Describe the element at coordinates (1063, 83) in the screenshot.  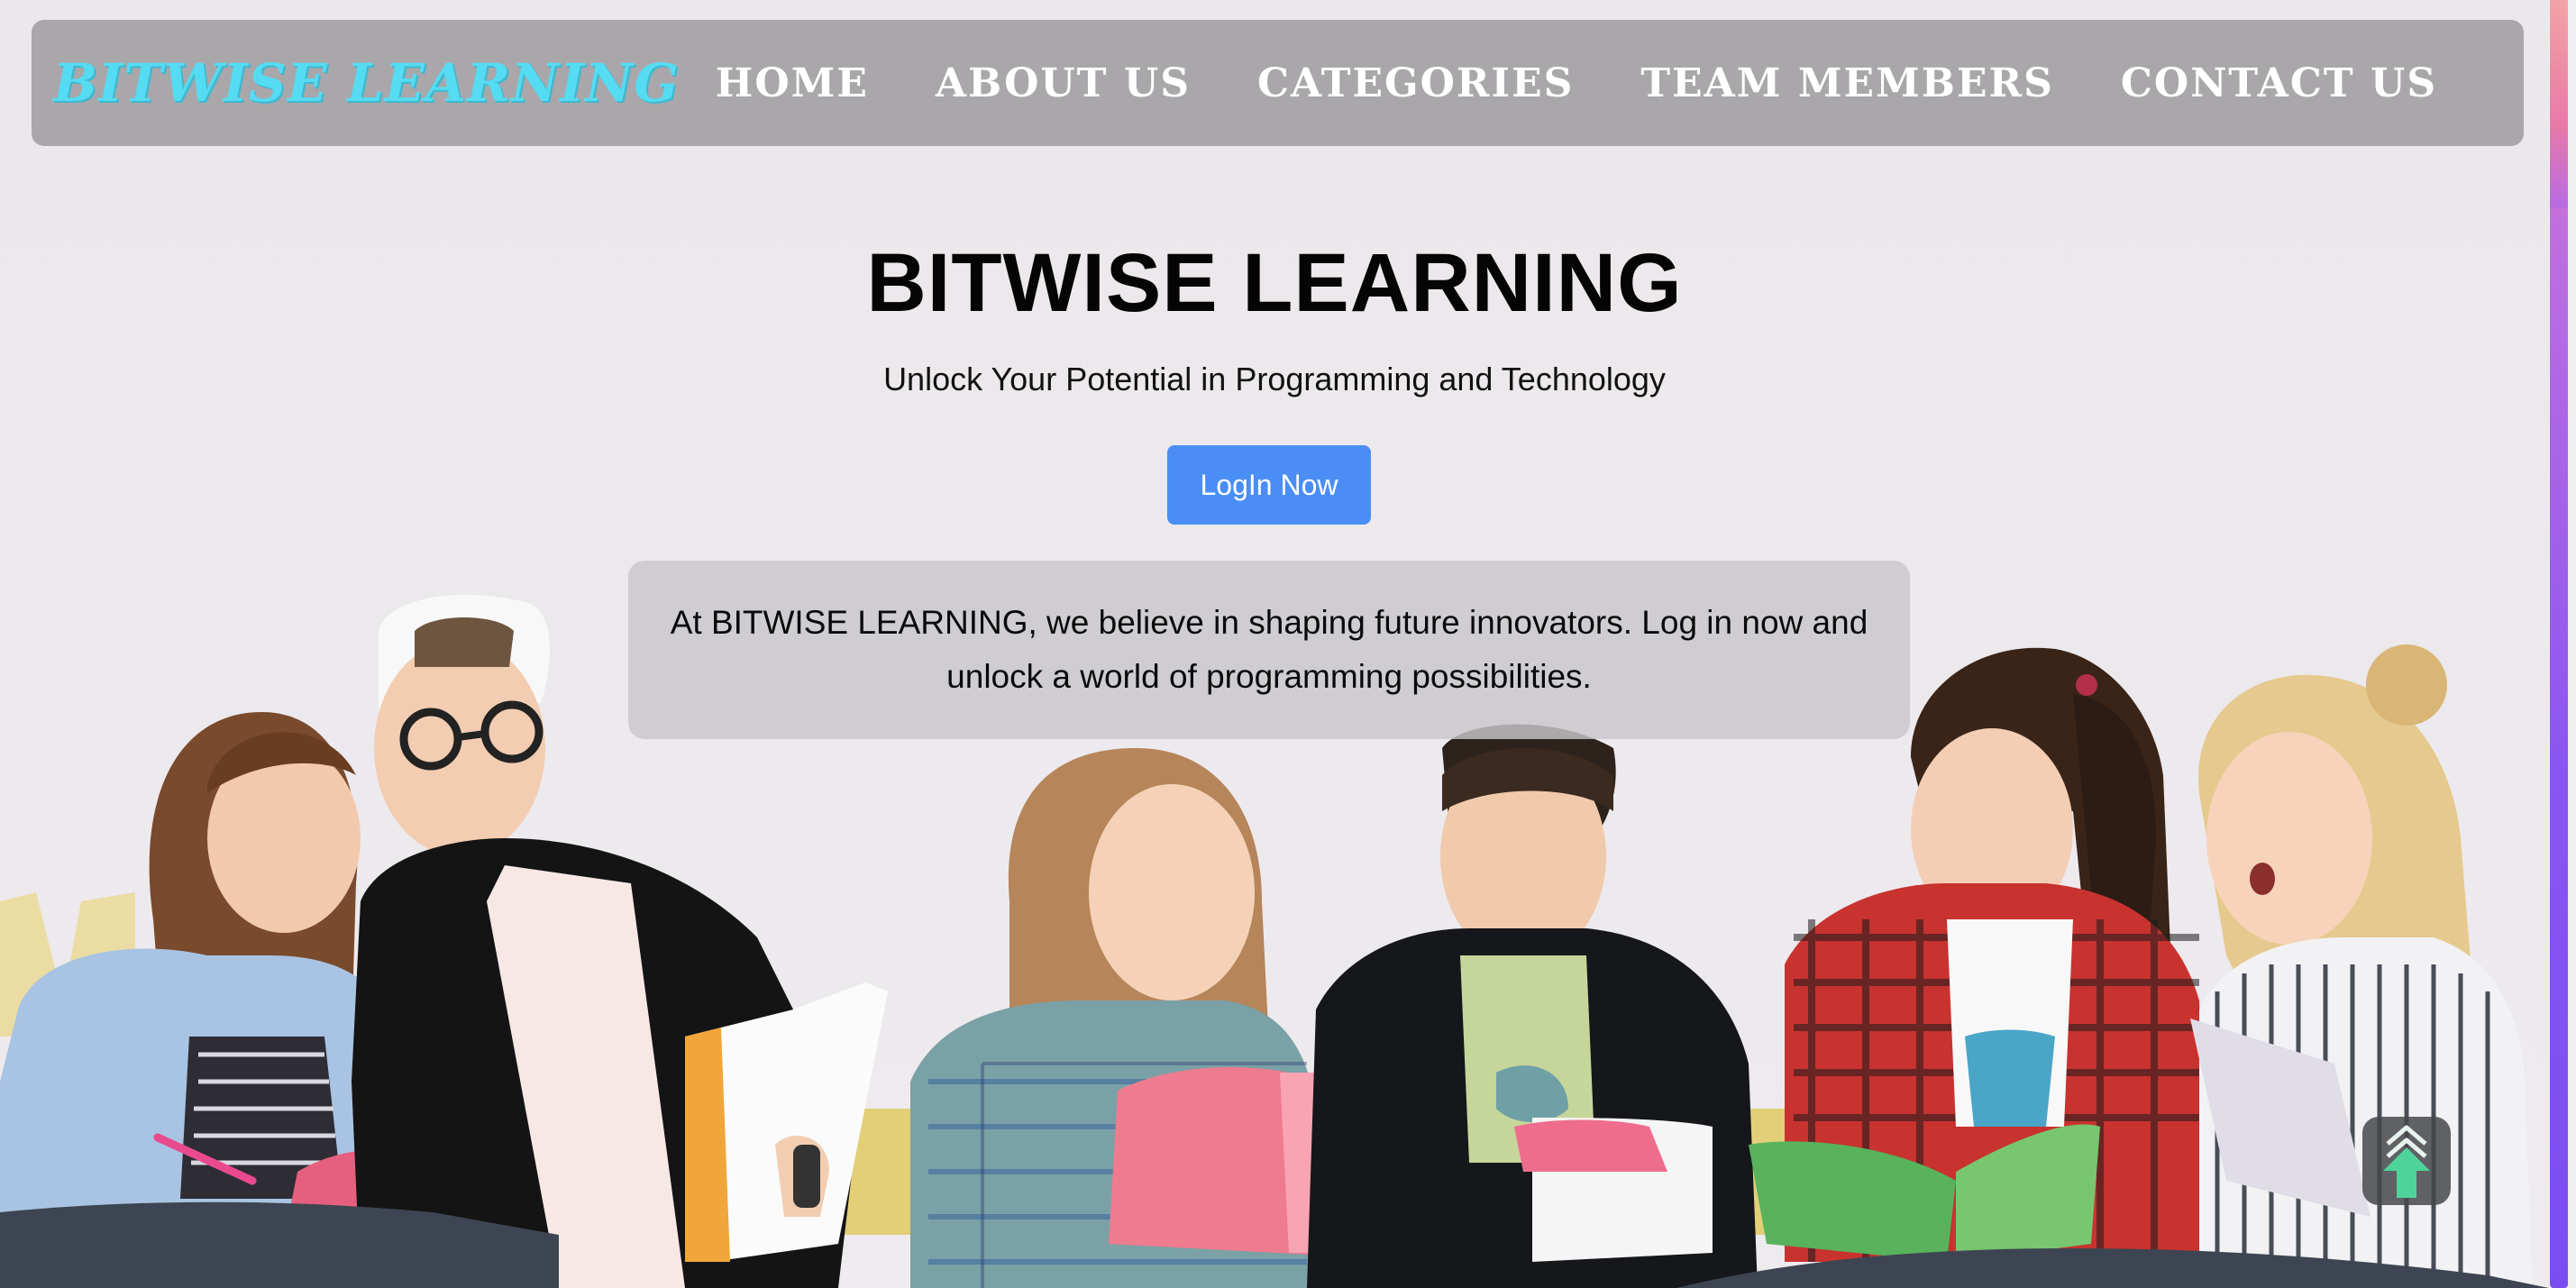
I see `nav-link-about-us: ABOUT US` at that location.